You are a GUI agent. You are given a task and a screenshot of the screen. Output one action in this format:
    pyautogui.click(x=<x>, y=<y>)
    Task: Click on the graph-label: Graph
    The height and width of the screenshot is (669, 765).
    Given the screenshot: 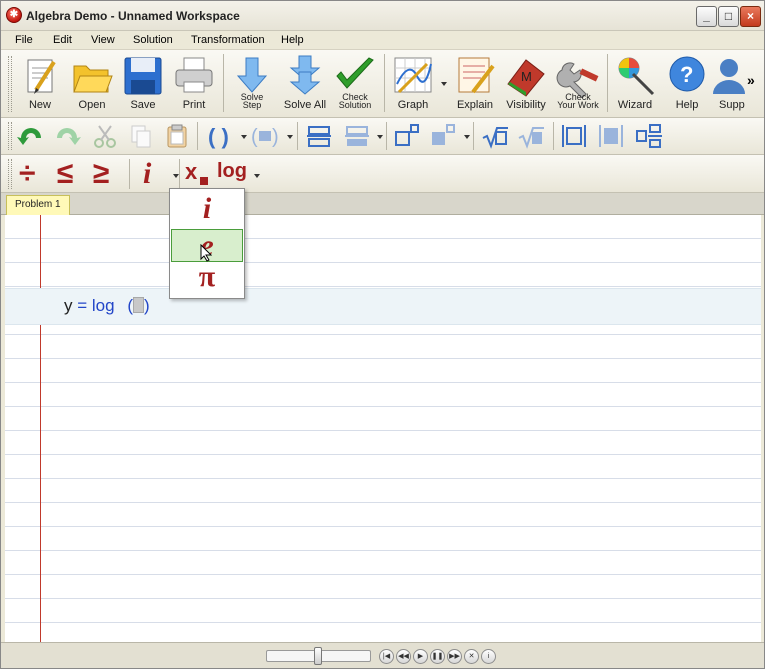 What is the action you would take?
    pyautogui.click(x=413, y=105)
    